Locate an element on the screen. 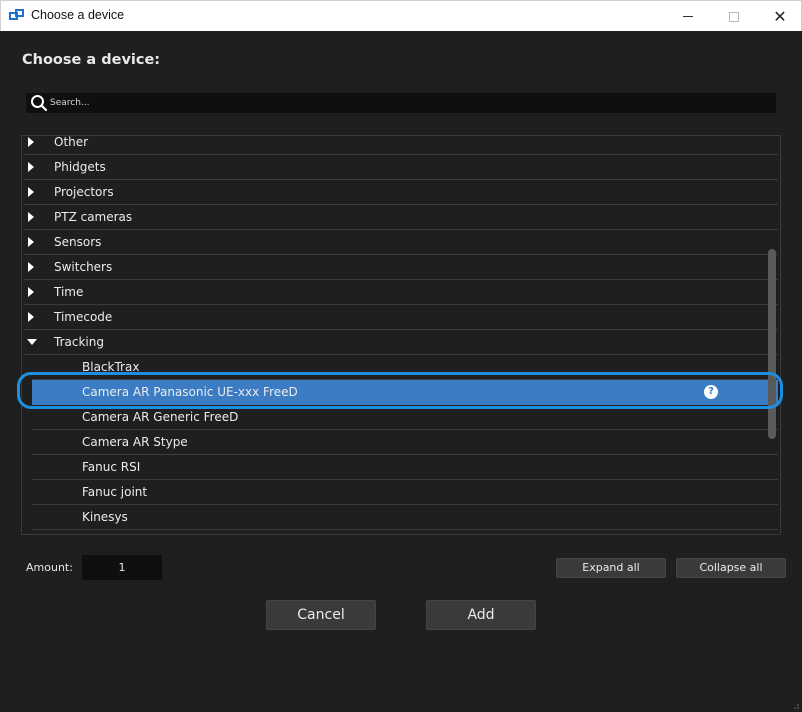 Image resolution: width=802 pixels, height=712 pixels. close-icon: ✕ is located at coordinates (780, 16).